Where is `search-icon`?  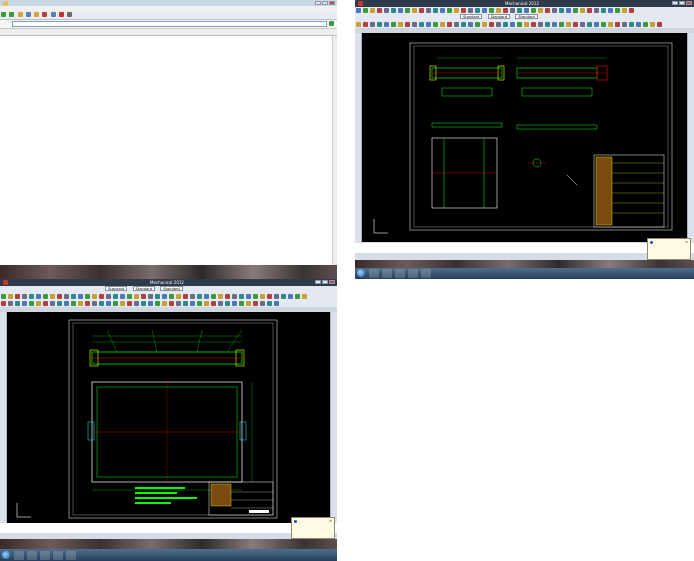
search-icon is located at coordinates (28, 14).